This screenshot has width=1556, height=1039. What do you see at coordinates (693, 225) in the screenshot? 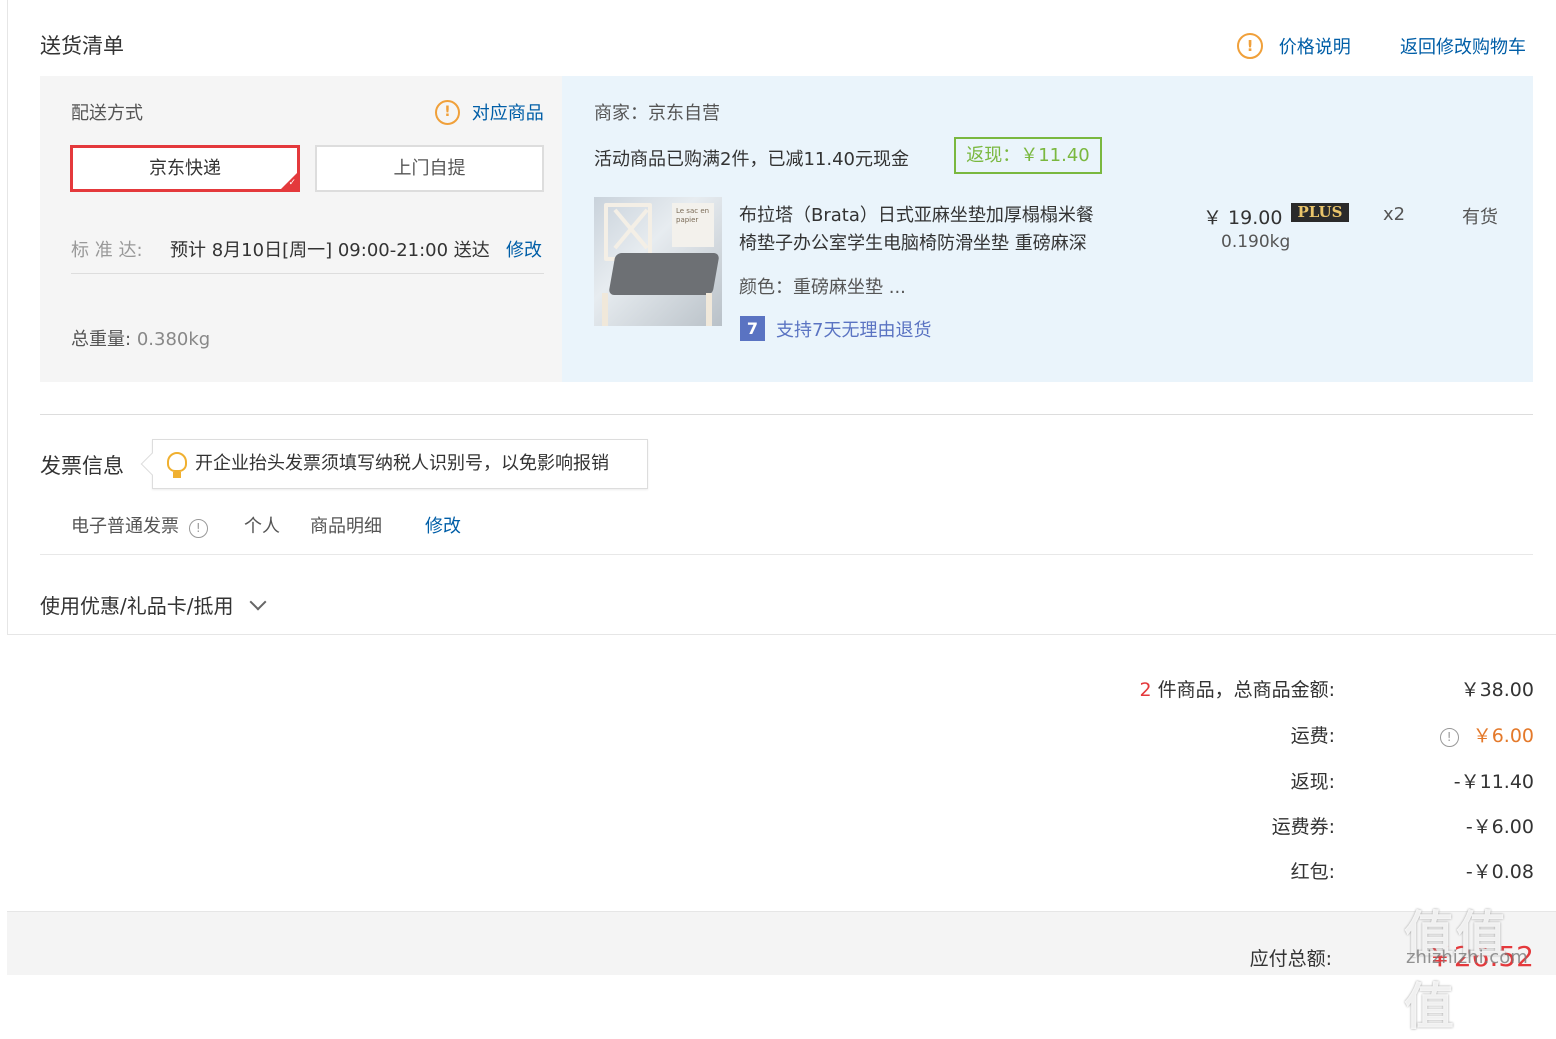
I see `product-image-paper: Le sac en papier` at bounding box center [693, 225].